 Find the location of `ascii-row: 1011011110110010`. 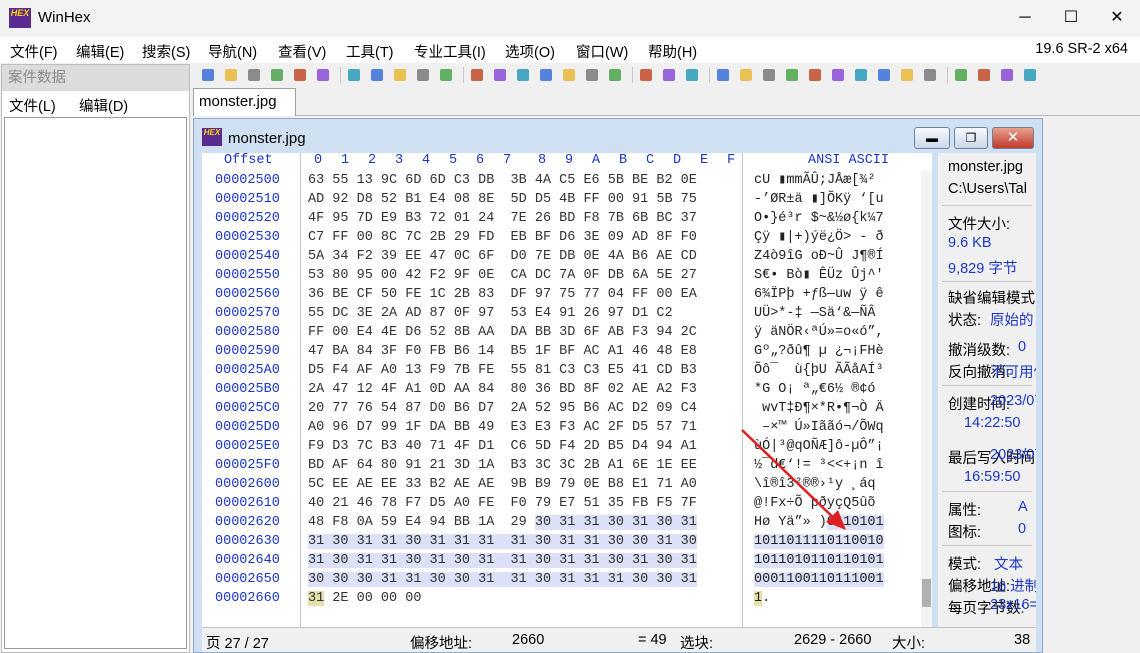

ascii-row: 1011011110110010 is located at coordinates (819, 541).